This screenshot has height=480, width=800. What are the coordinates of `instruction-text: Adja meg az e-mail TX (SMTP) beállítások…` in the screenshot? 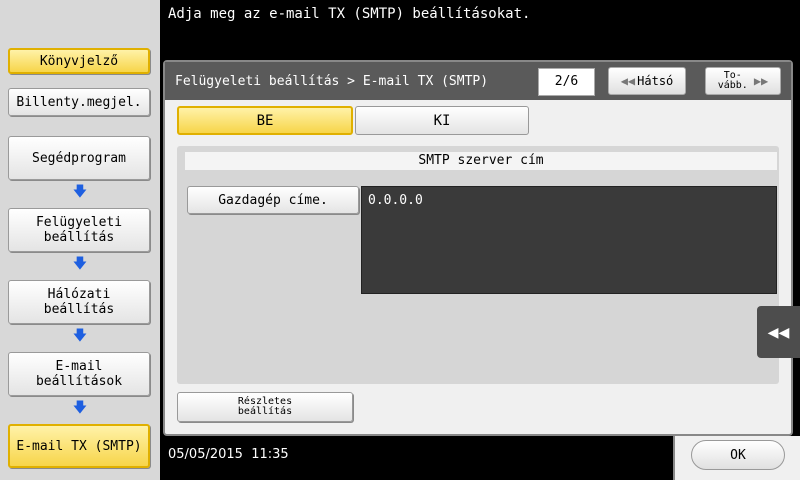 It's located at (349, 14).